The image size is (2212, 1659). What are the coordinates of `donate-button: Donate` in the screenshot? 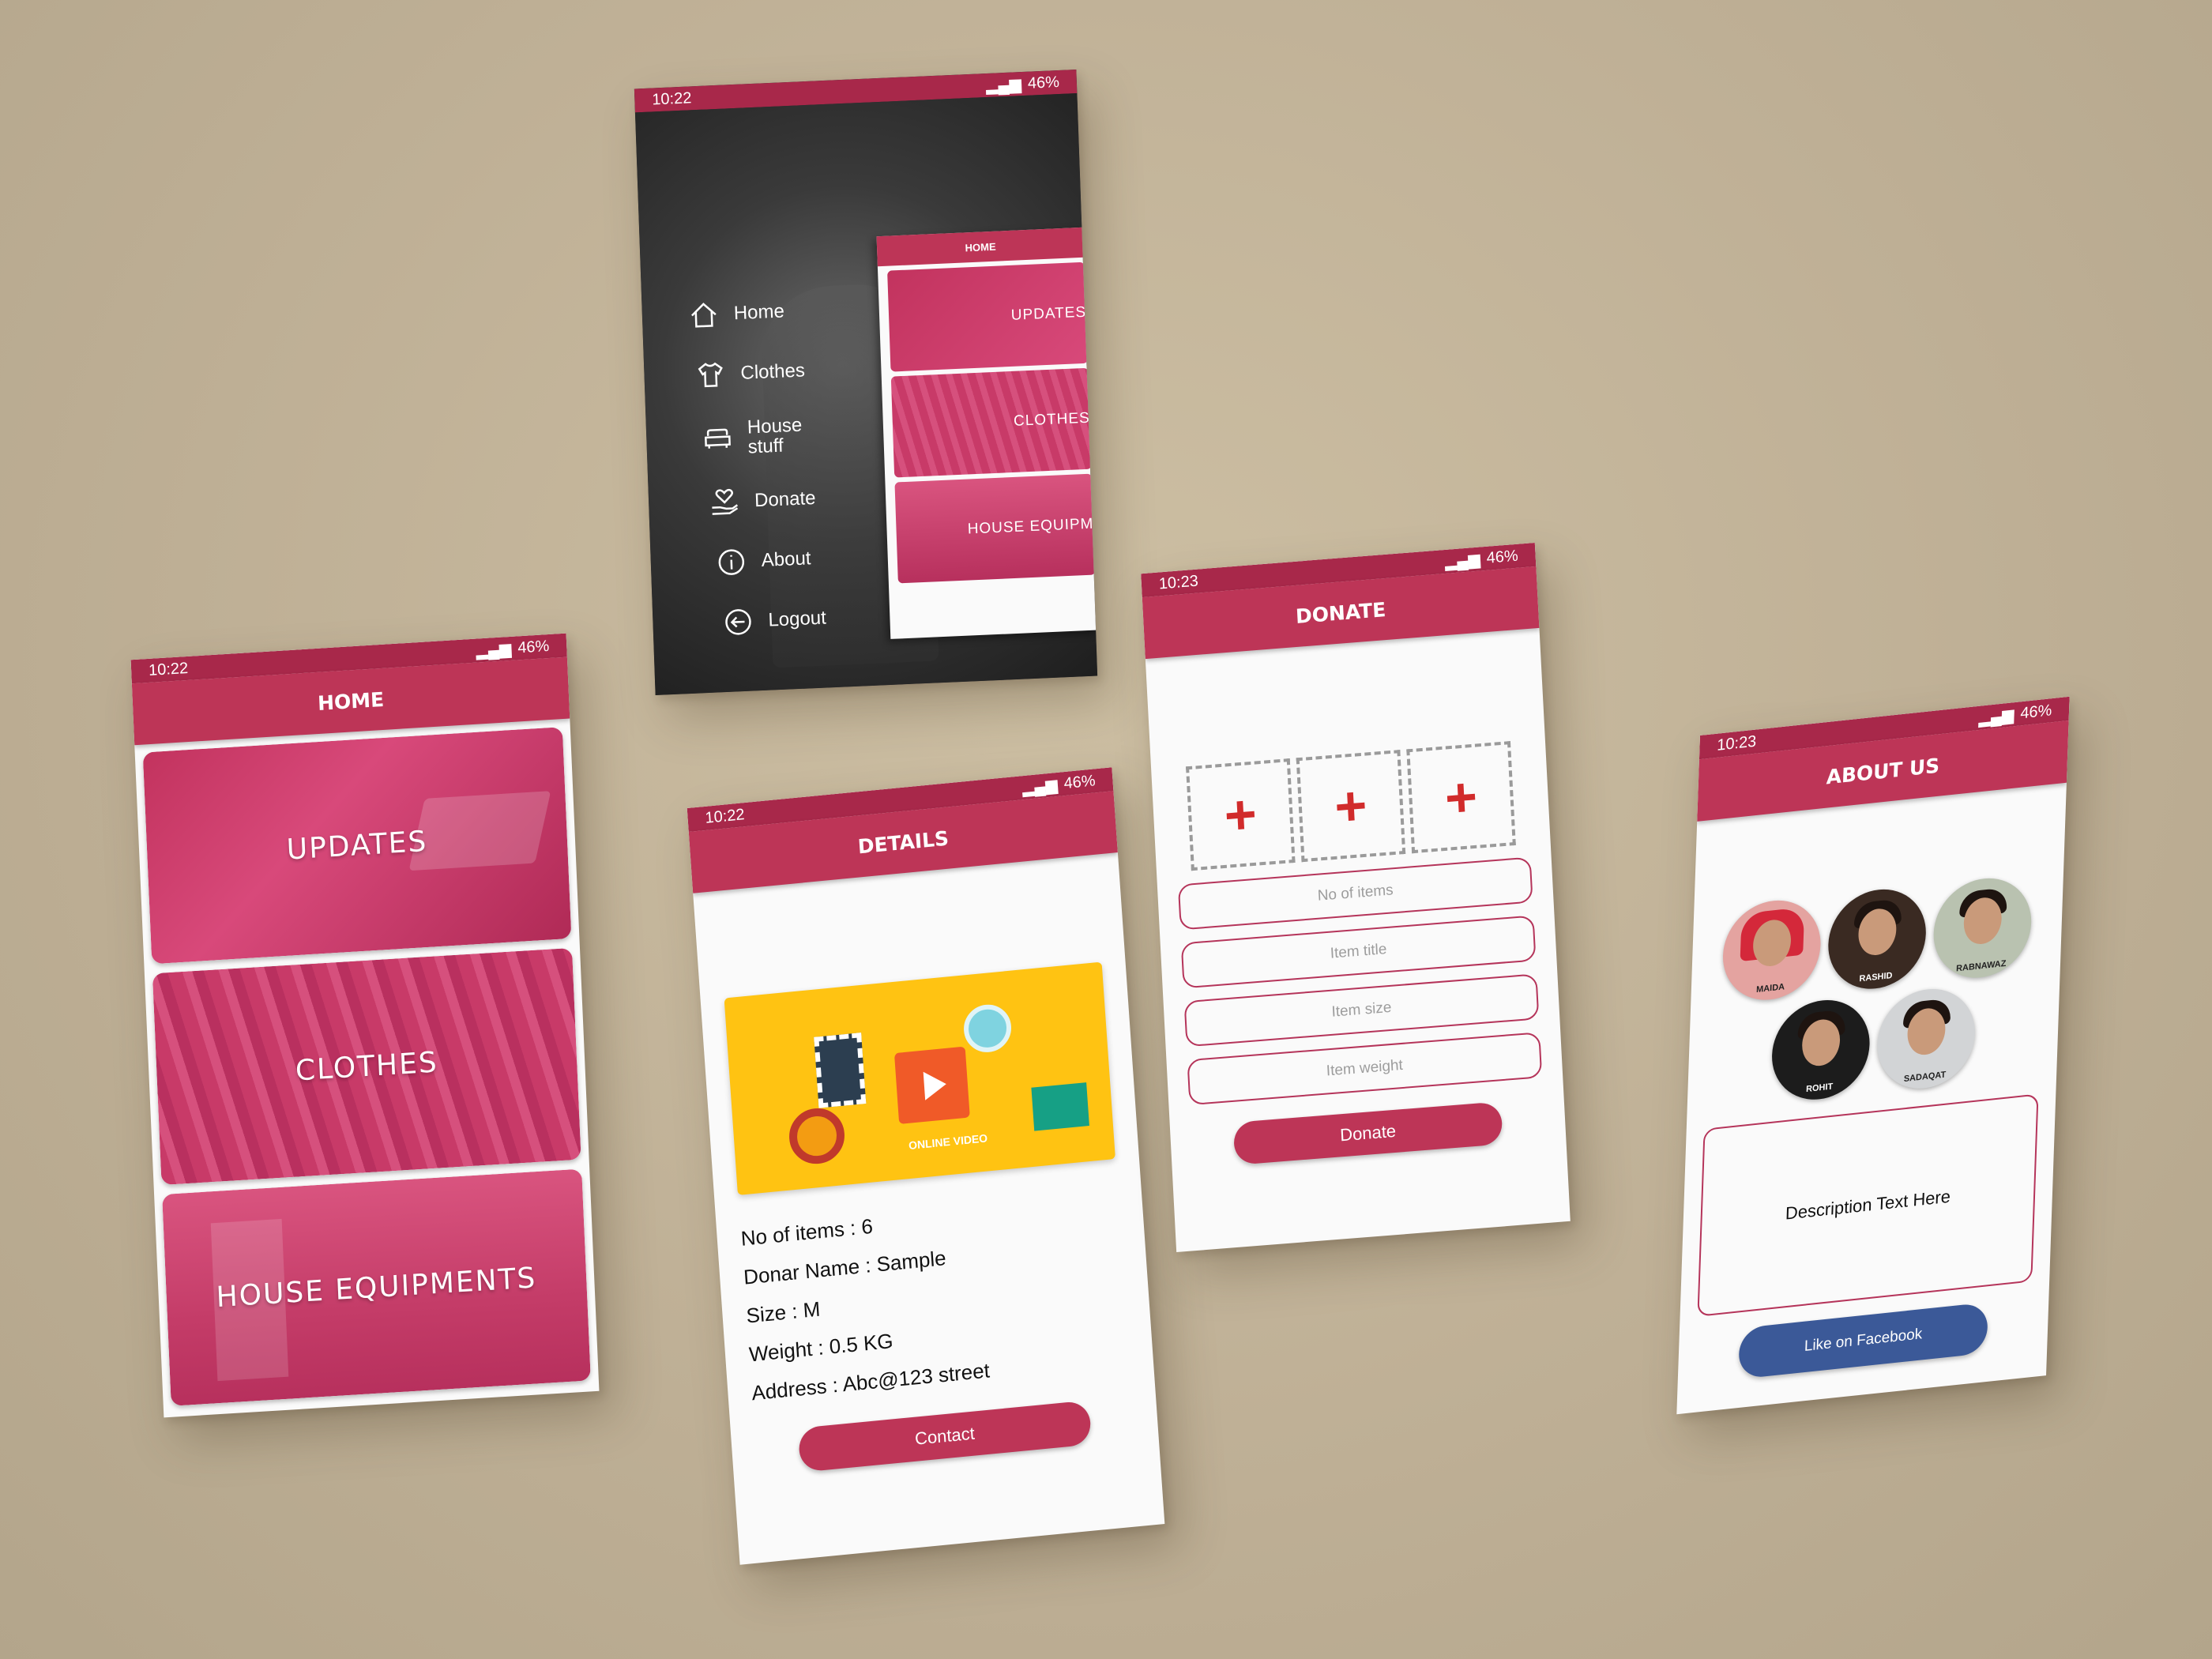 It's located at (1368, 1133).